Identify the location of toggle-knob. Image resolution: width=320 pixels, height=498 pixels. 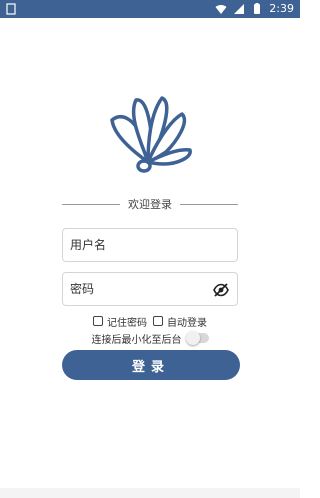
(192, 338).